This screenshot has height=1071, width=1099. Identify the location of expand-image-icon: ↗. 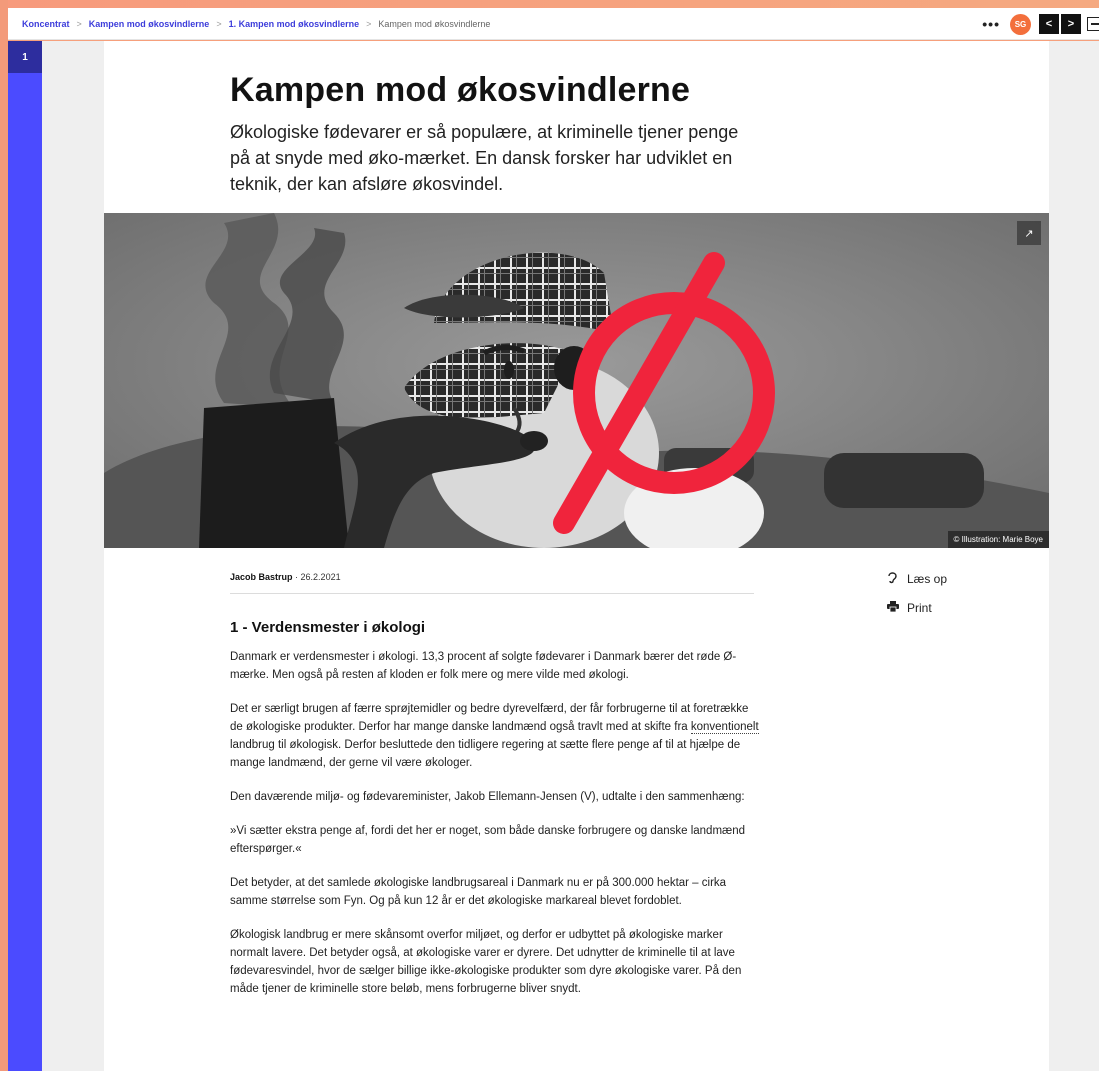
(1029, 233).